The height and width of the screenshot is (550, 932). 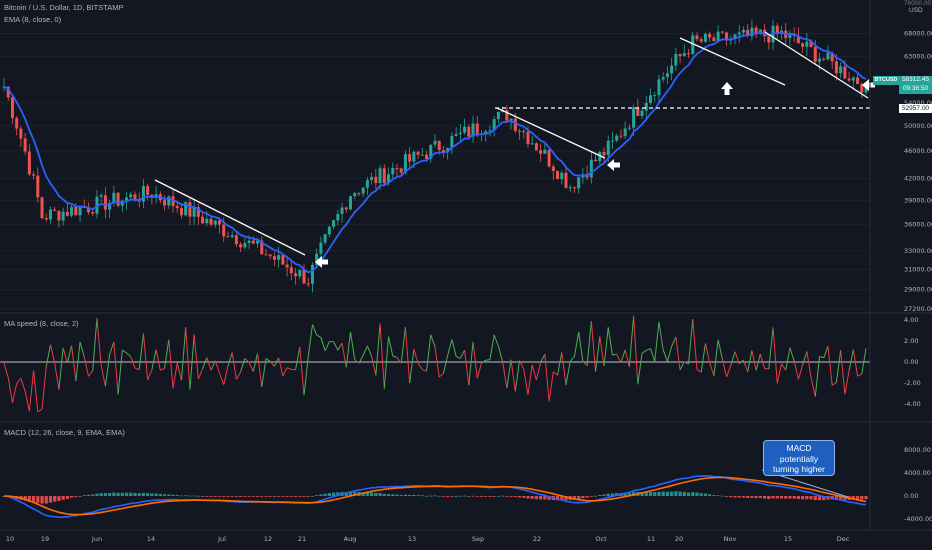 What do you see at coordinates (613, 165) in the screenshot?
I see `left-arrow-icon` at bounding box center [613, 165].